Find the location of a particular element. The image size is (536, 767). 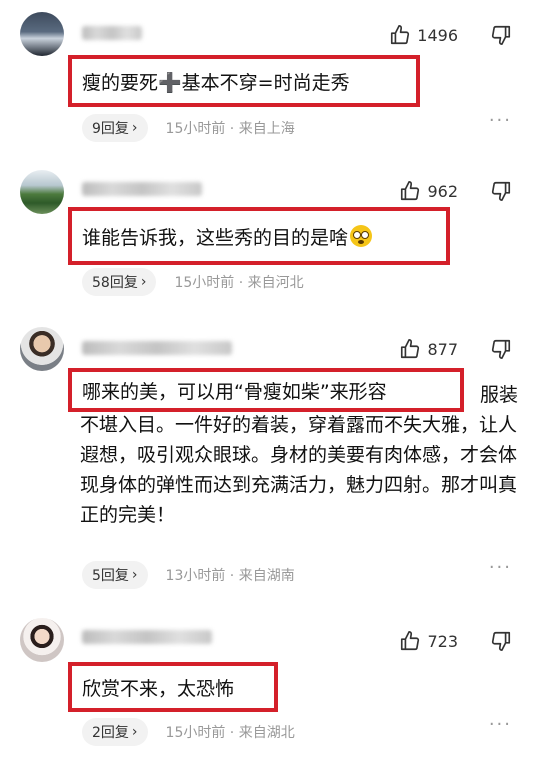

like-button: 962 is located at coordinates (428, 191).